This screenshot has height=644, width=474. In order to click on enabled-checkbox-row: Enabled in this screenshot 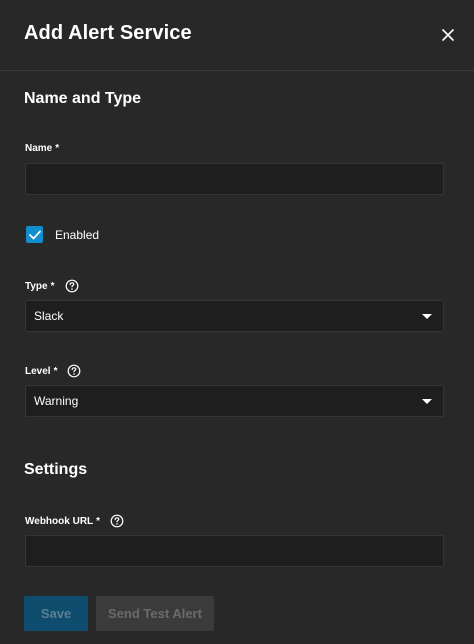, I will do `click(62, 234)`.